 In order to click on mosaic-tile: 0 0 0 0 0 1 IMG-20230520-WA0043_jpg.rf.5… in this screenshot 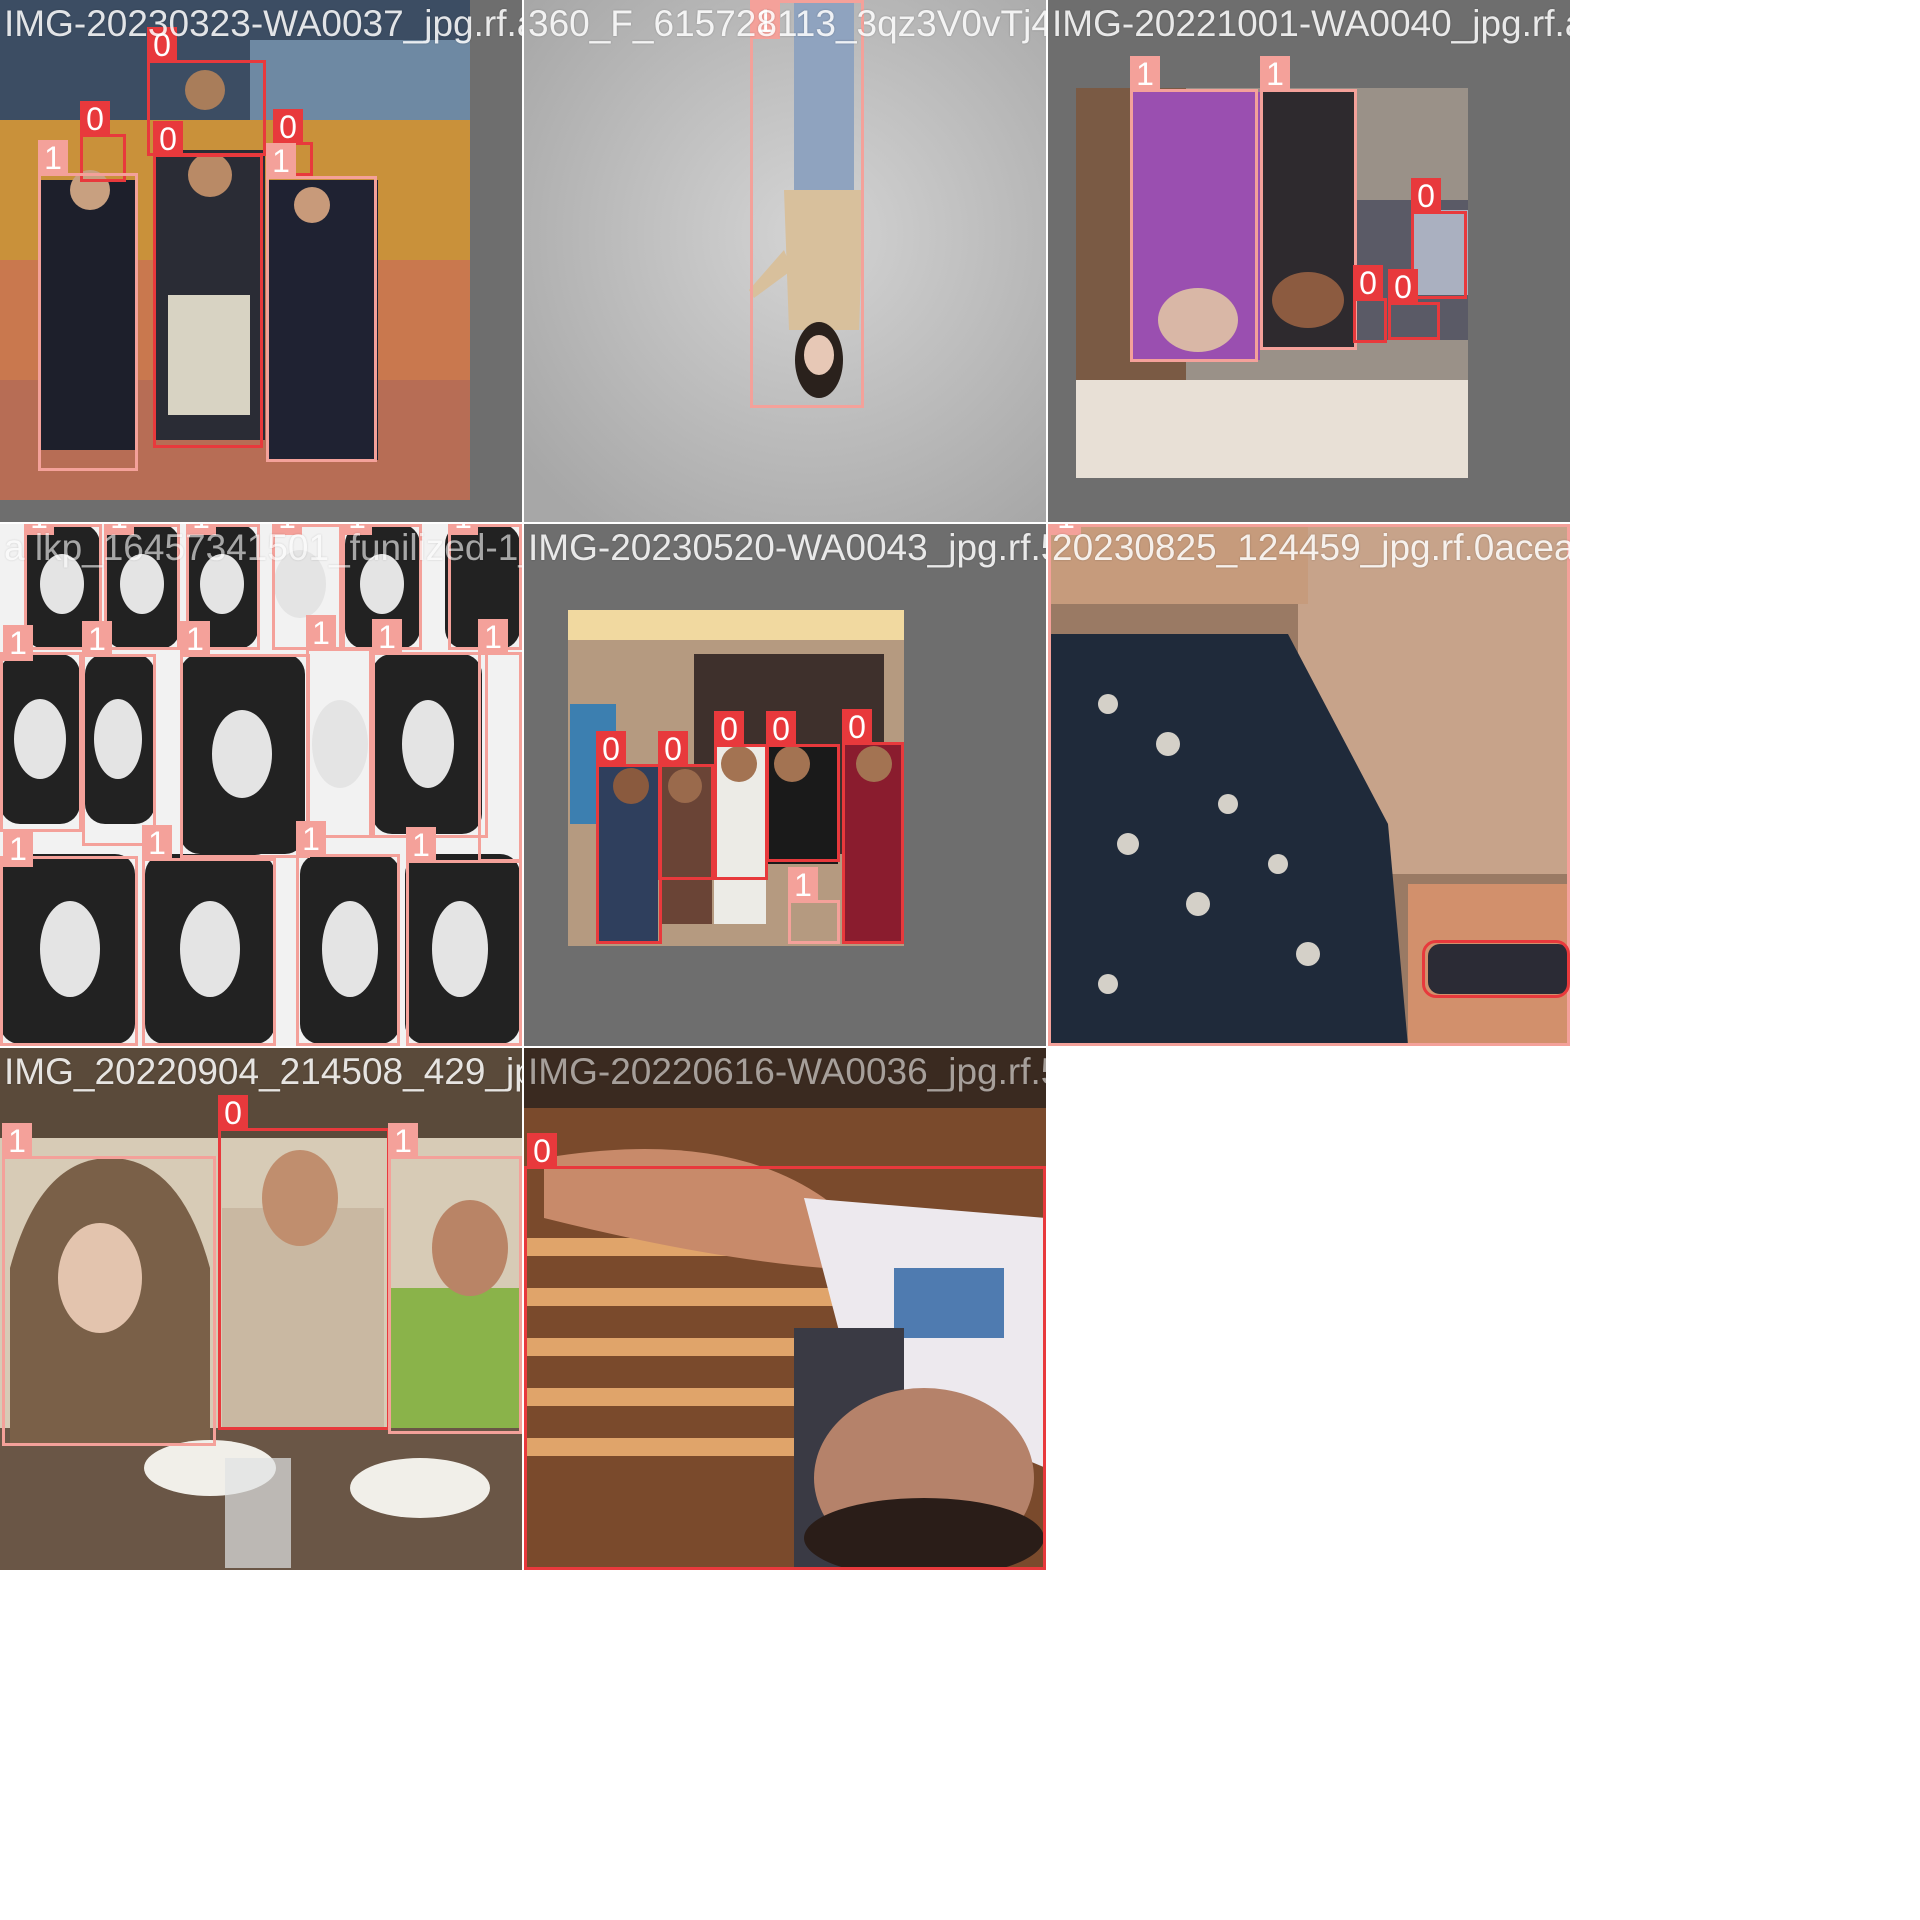, I will do `click(785, 785)`.